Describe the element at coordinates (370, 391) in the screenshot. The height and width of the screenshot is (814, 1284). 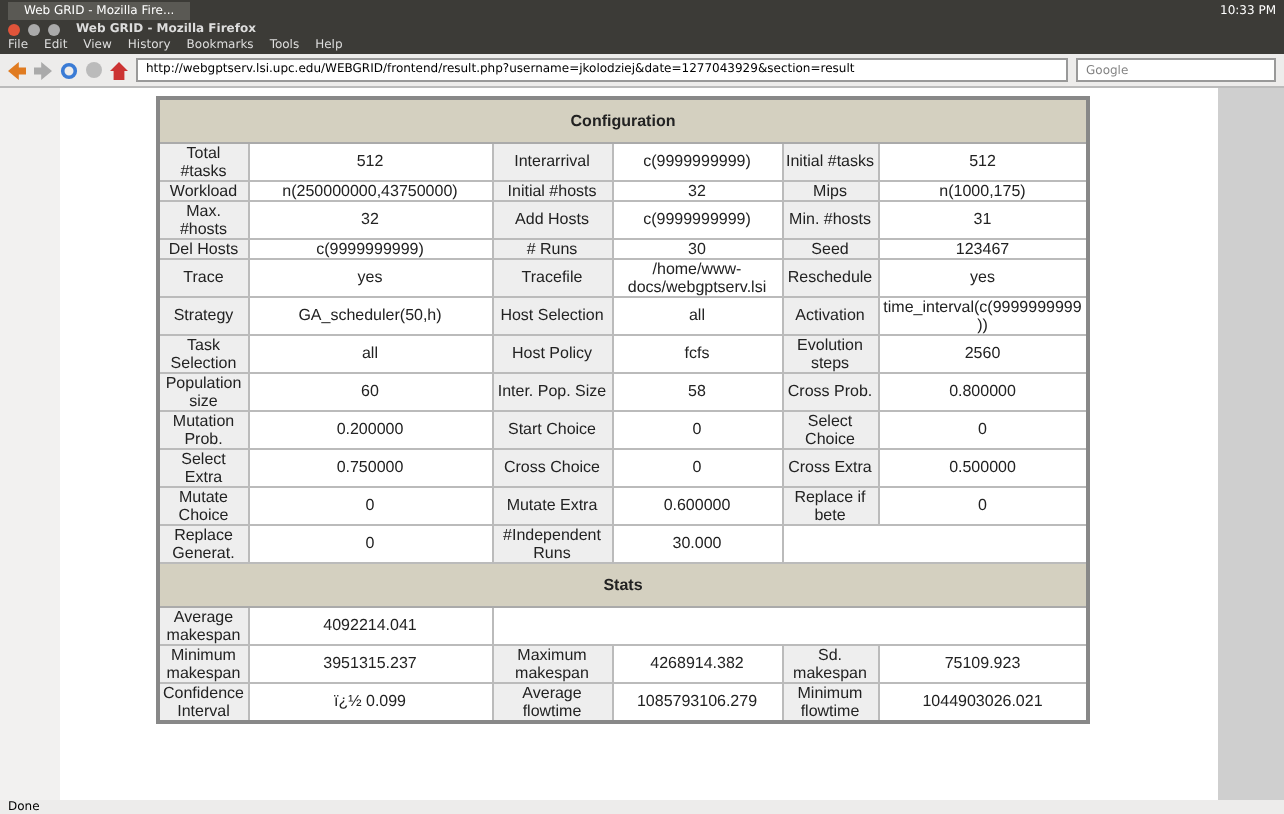
I see `field-value: 60` at that location.